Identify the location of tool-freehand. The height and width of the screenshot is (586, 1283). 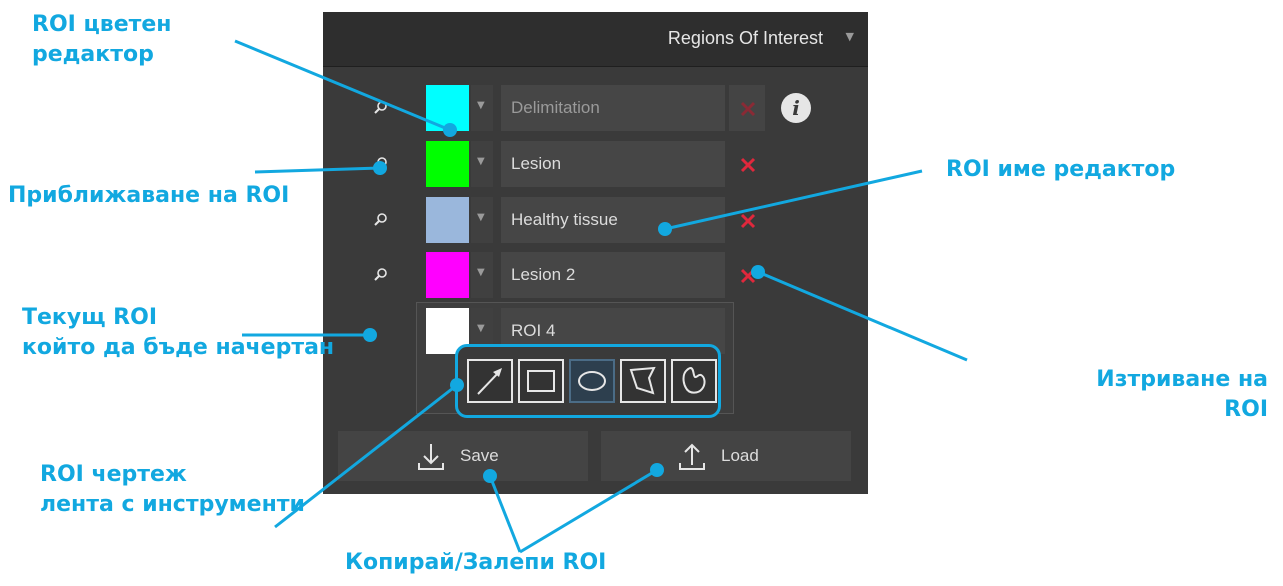
(694, 381).